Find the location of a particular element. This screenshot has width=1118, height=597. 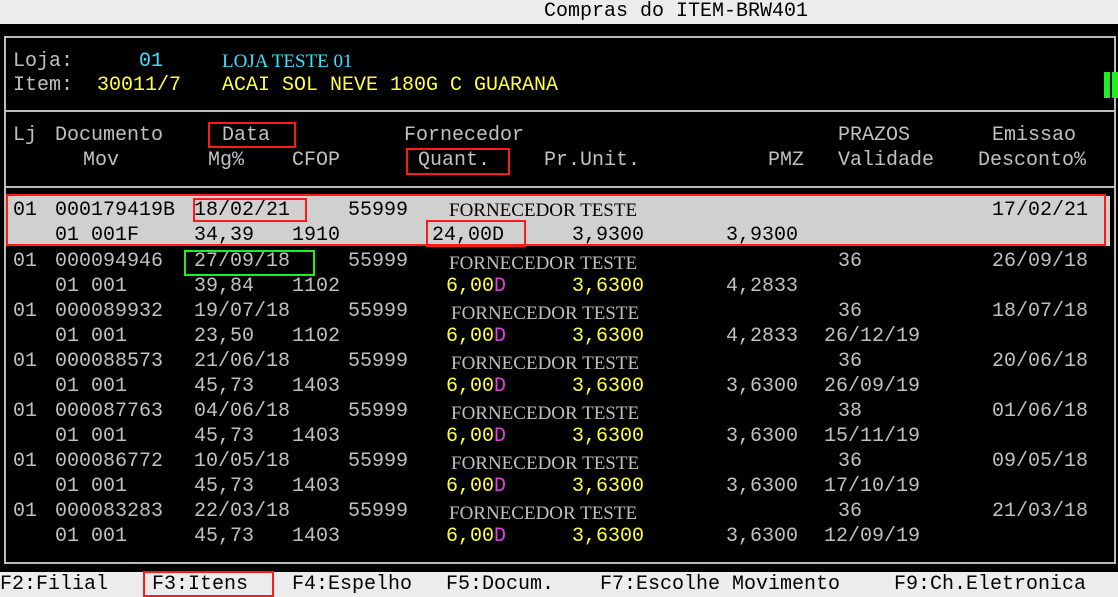

col-cfop: CFOP is located at coordinates (316, 160).